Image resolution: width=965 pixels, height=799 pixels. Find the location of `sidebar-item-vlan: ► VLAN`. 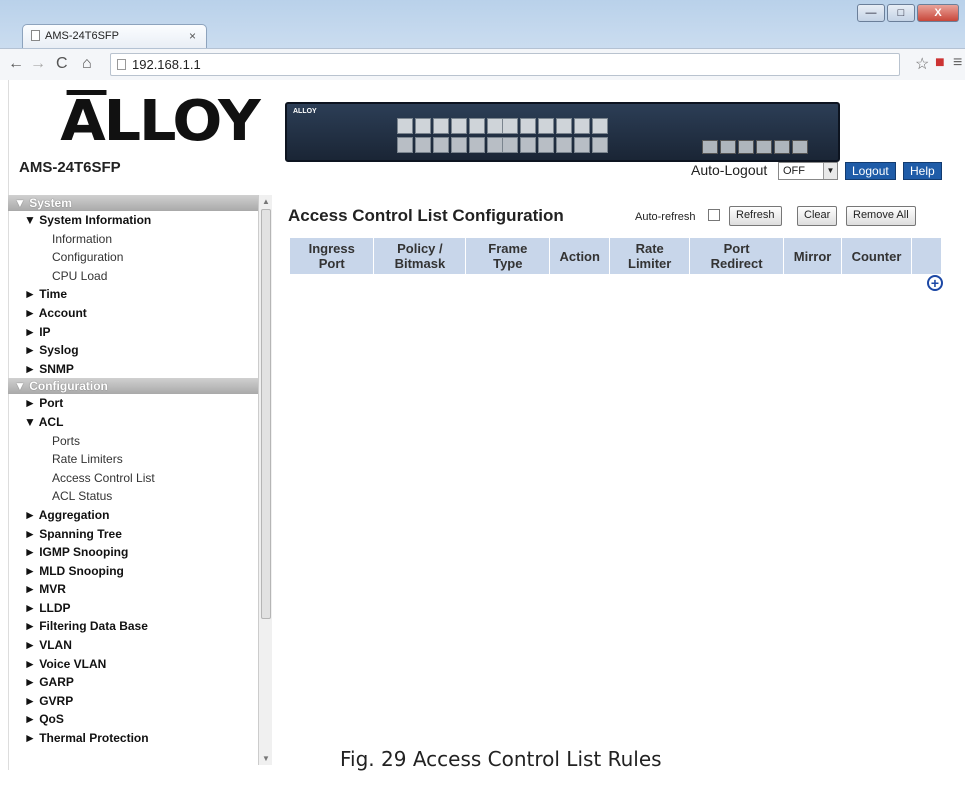

sidebar-item-vlan: ► VLAN is located at coordinates (133, 645).